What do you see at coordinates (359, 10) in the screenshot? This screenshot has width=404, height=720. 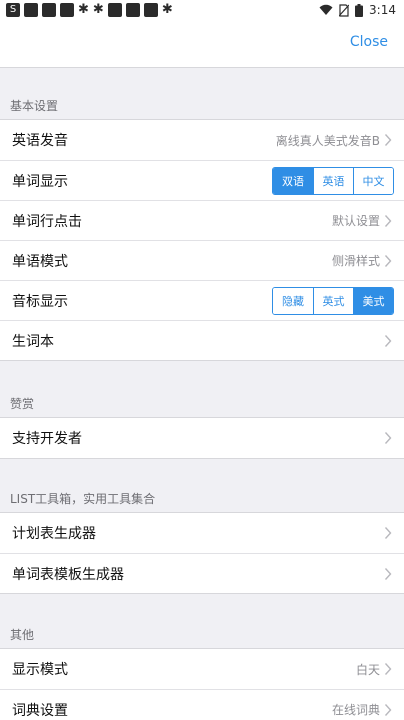 I see `battery-icon` at bounding box center [359, 10].